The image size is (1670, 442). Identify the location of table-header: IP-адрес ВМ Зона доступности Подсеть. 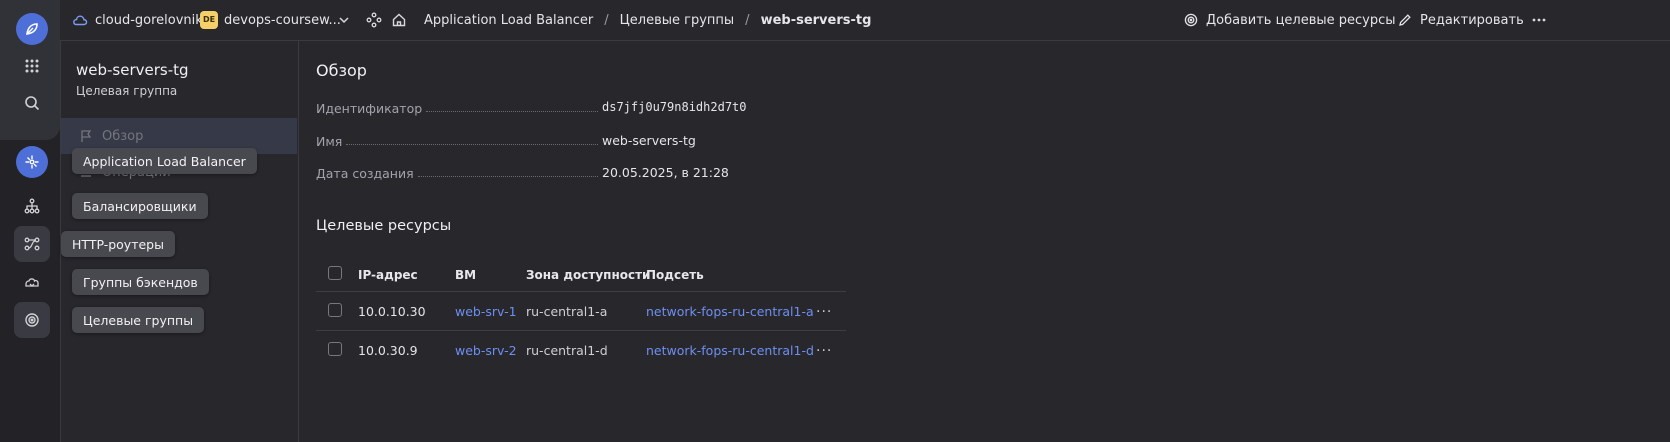
(581, 274).